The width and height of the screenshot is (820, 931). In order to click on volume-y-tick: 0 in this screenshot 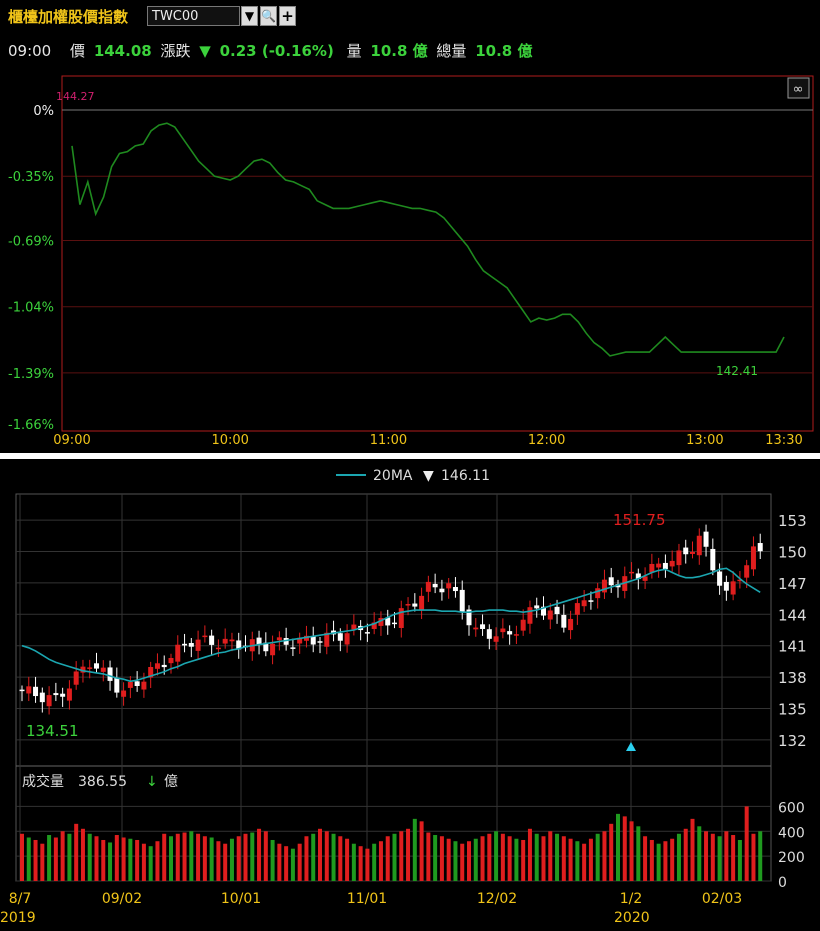, I will do `click(782, 883)`.